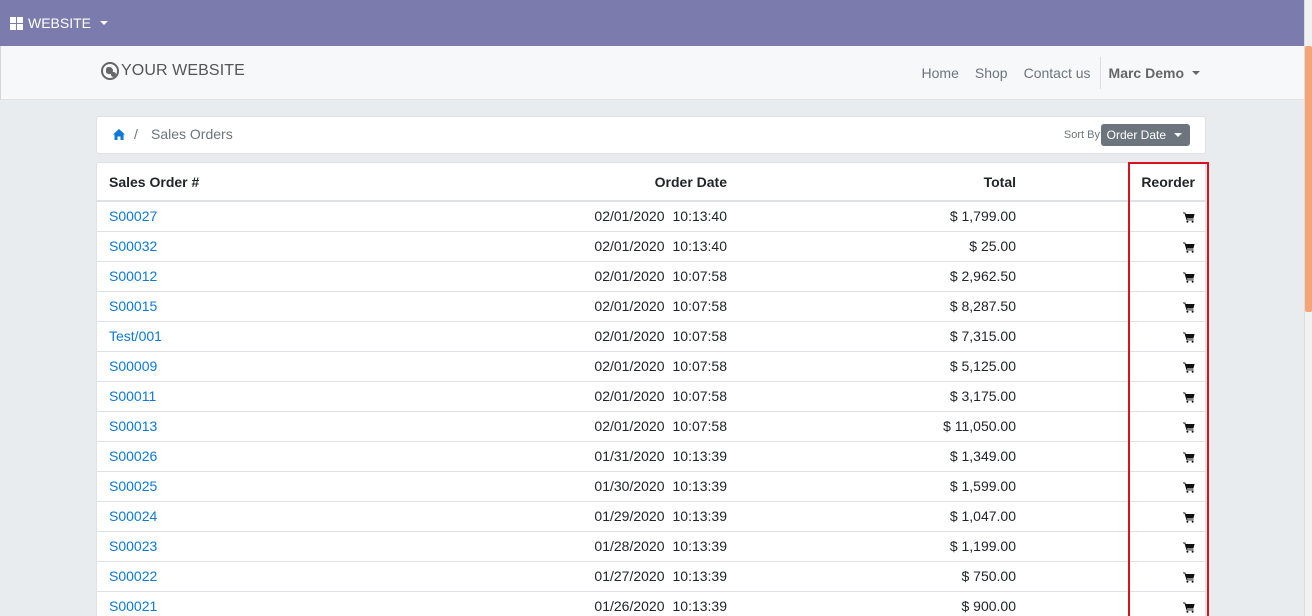  I want to click on order-total: $ 1,047.00, so click(883, 515).